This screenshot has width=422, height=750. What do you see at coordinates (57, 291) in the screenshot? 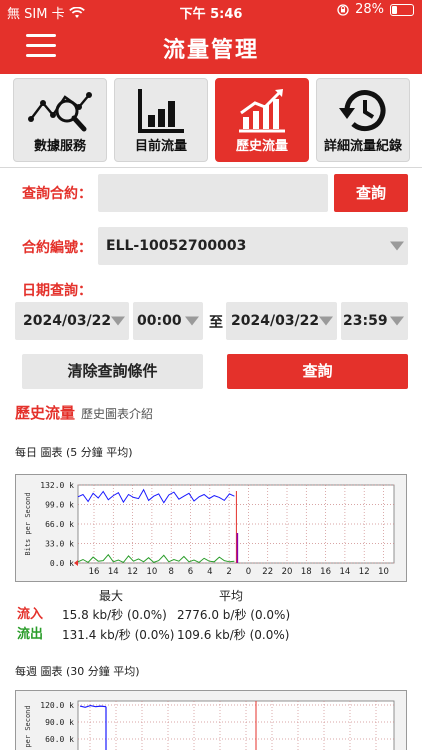
I see `date-query-label: 日期查詢：` at bounding box center [57, 291].